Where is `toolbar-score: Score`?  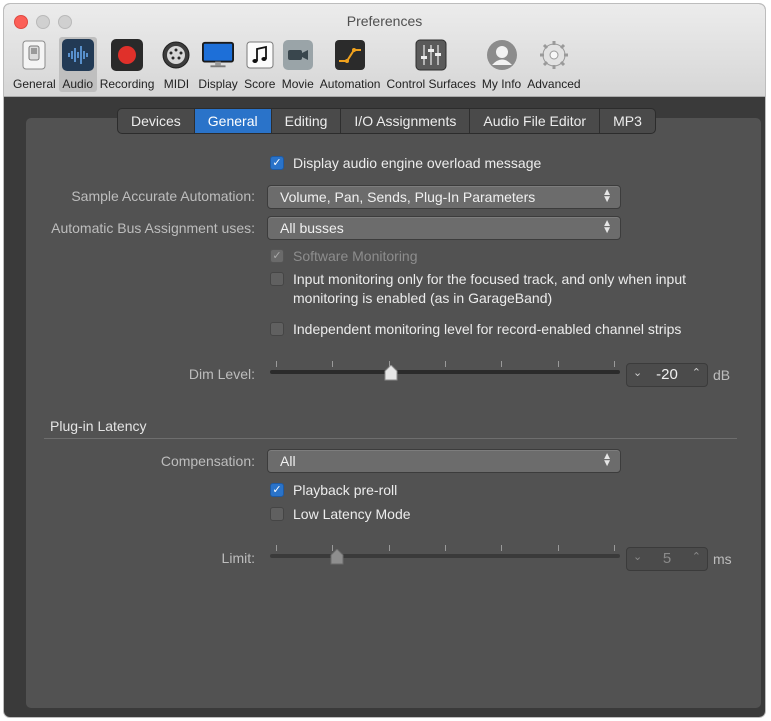
toolbar-score: Score is located at coordinates (260, 64).